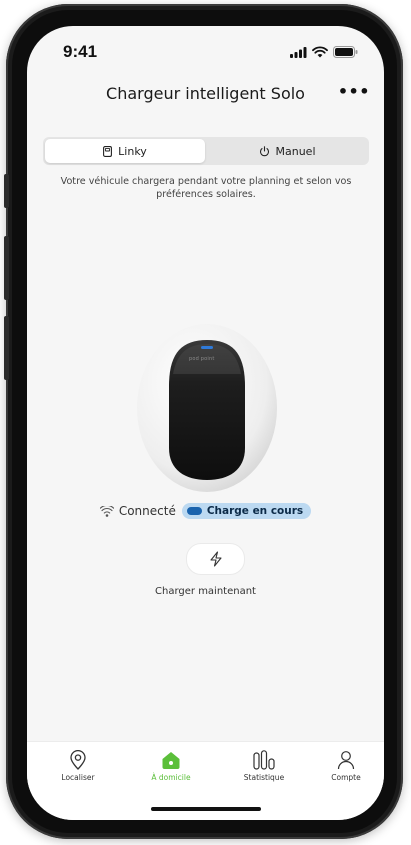  I want to click on home-icon, so click(171, 760).